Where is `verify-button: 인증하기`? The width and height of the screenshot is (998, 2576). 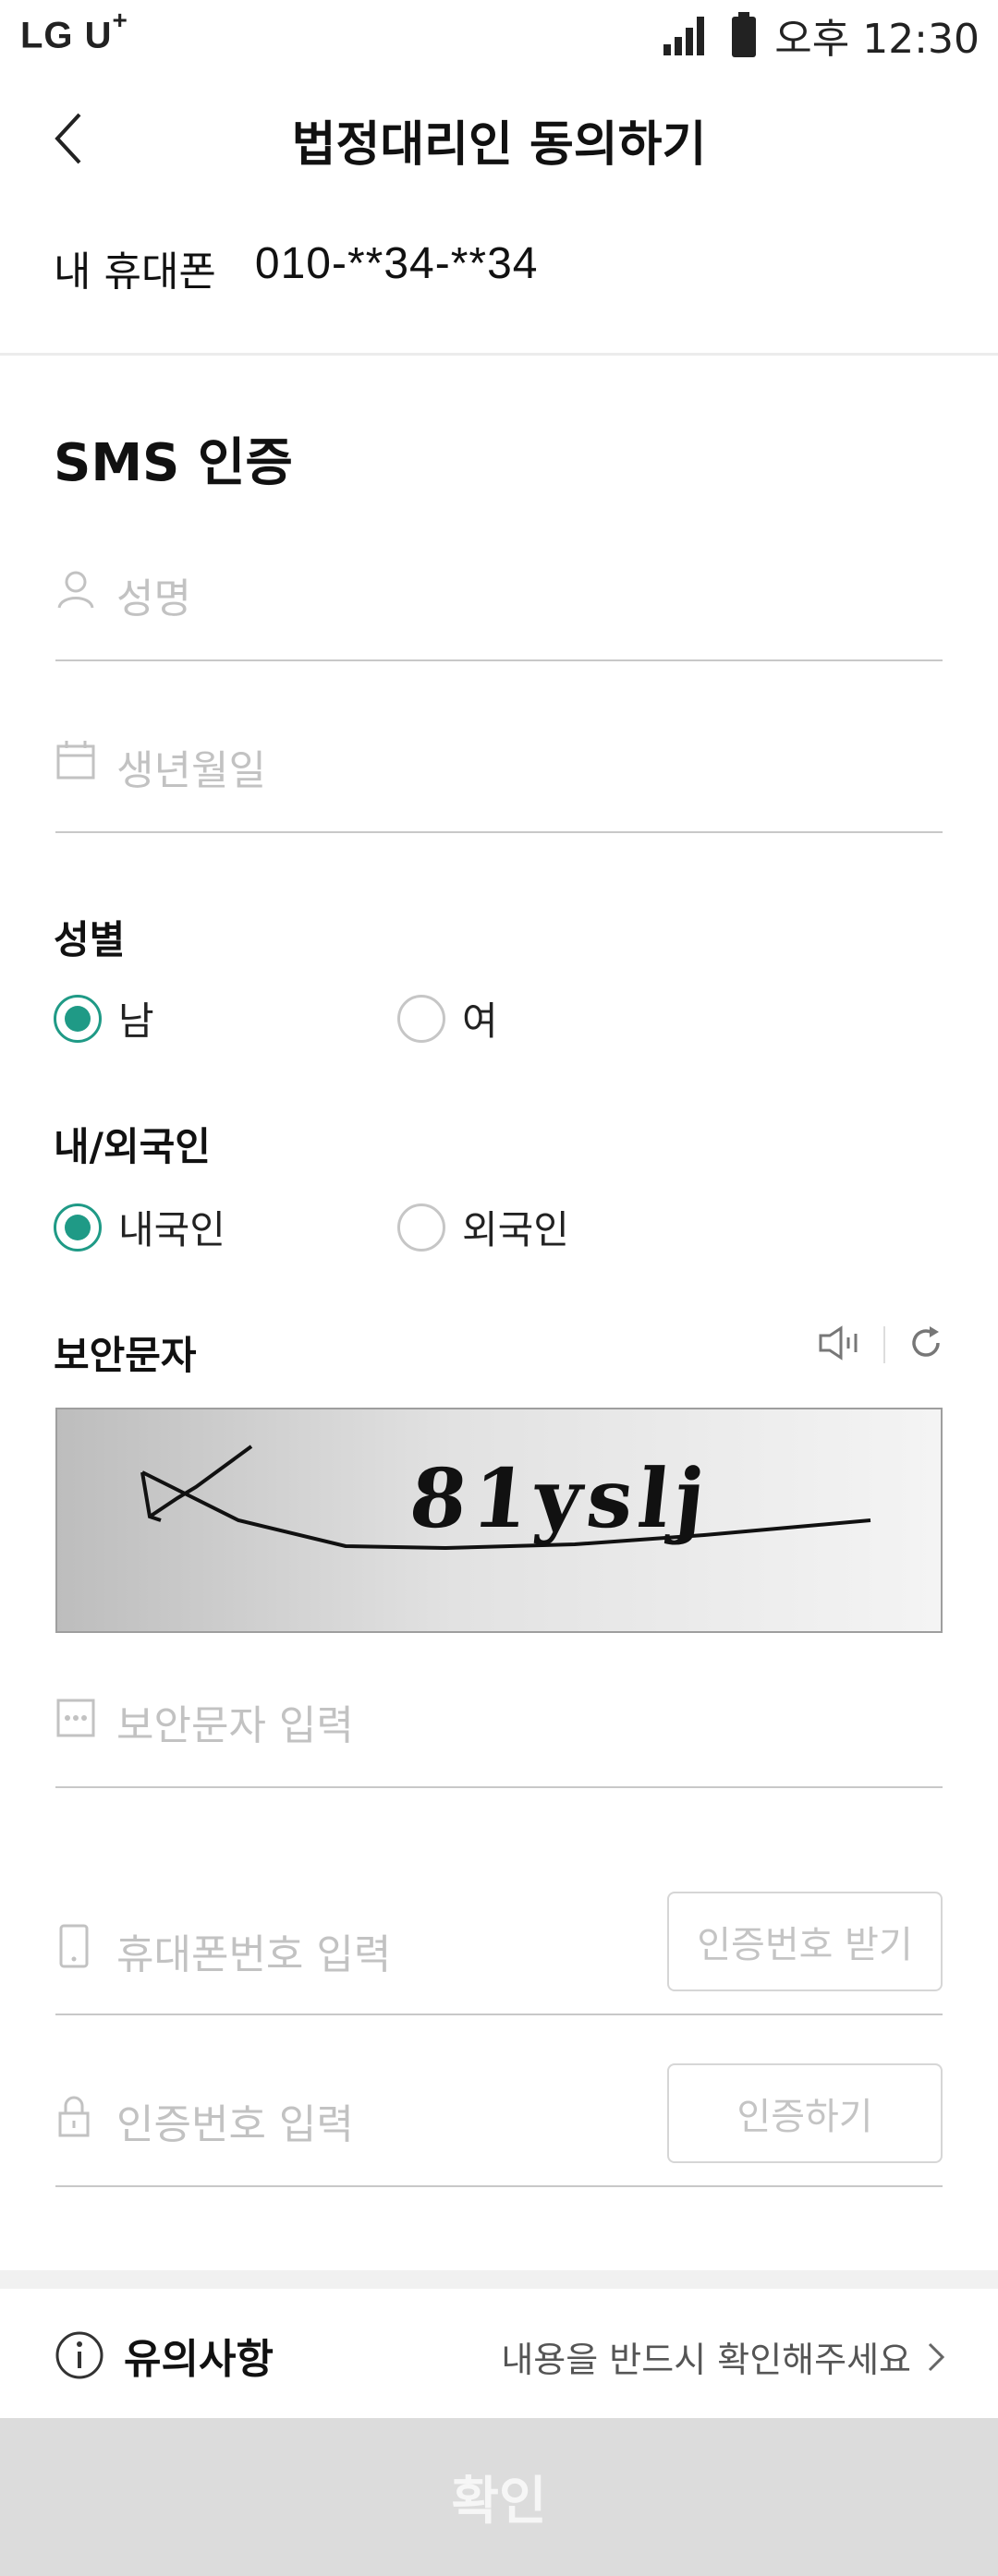
verify-button: 인증하기 is located at coordinates (805, 2113).